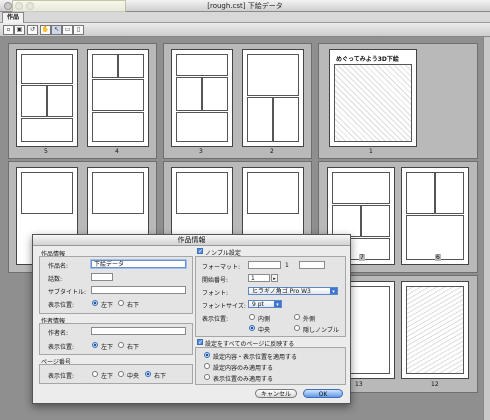 The height and width of the screenshot is (420, 490). I want to click on format-prefix-input, so click(264, 265).